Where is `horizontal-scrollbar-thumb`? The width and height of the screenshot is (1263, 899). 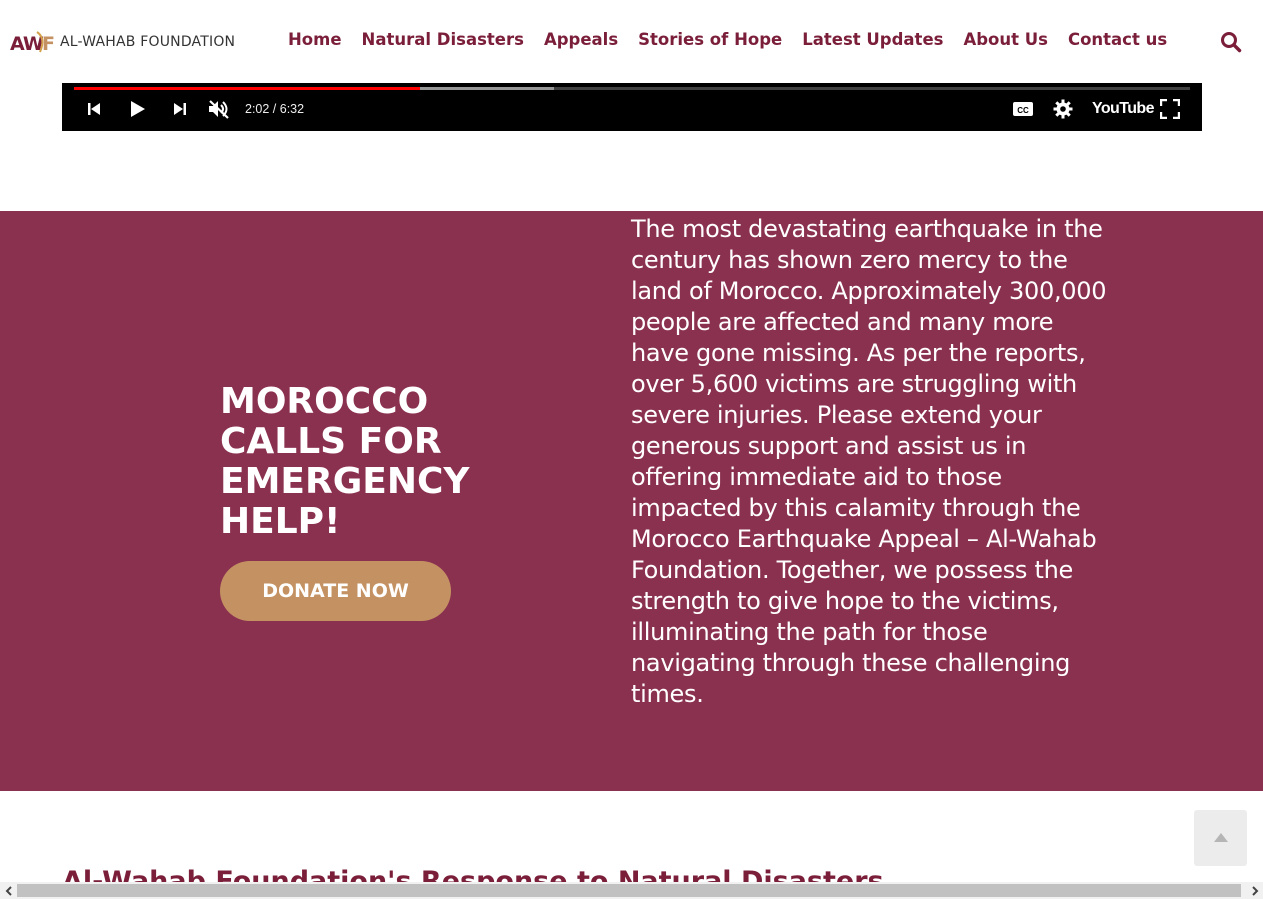 horizontal-scrollbar-thumb is located at coordinates (629, 890).